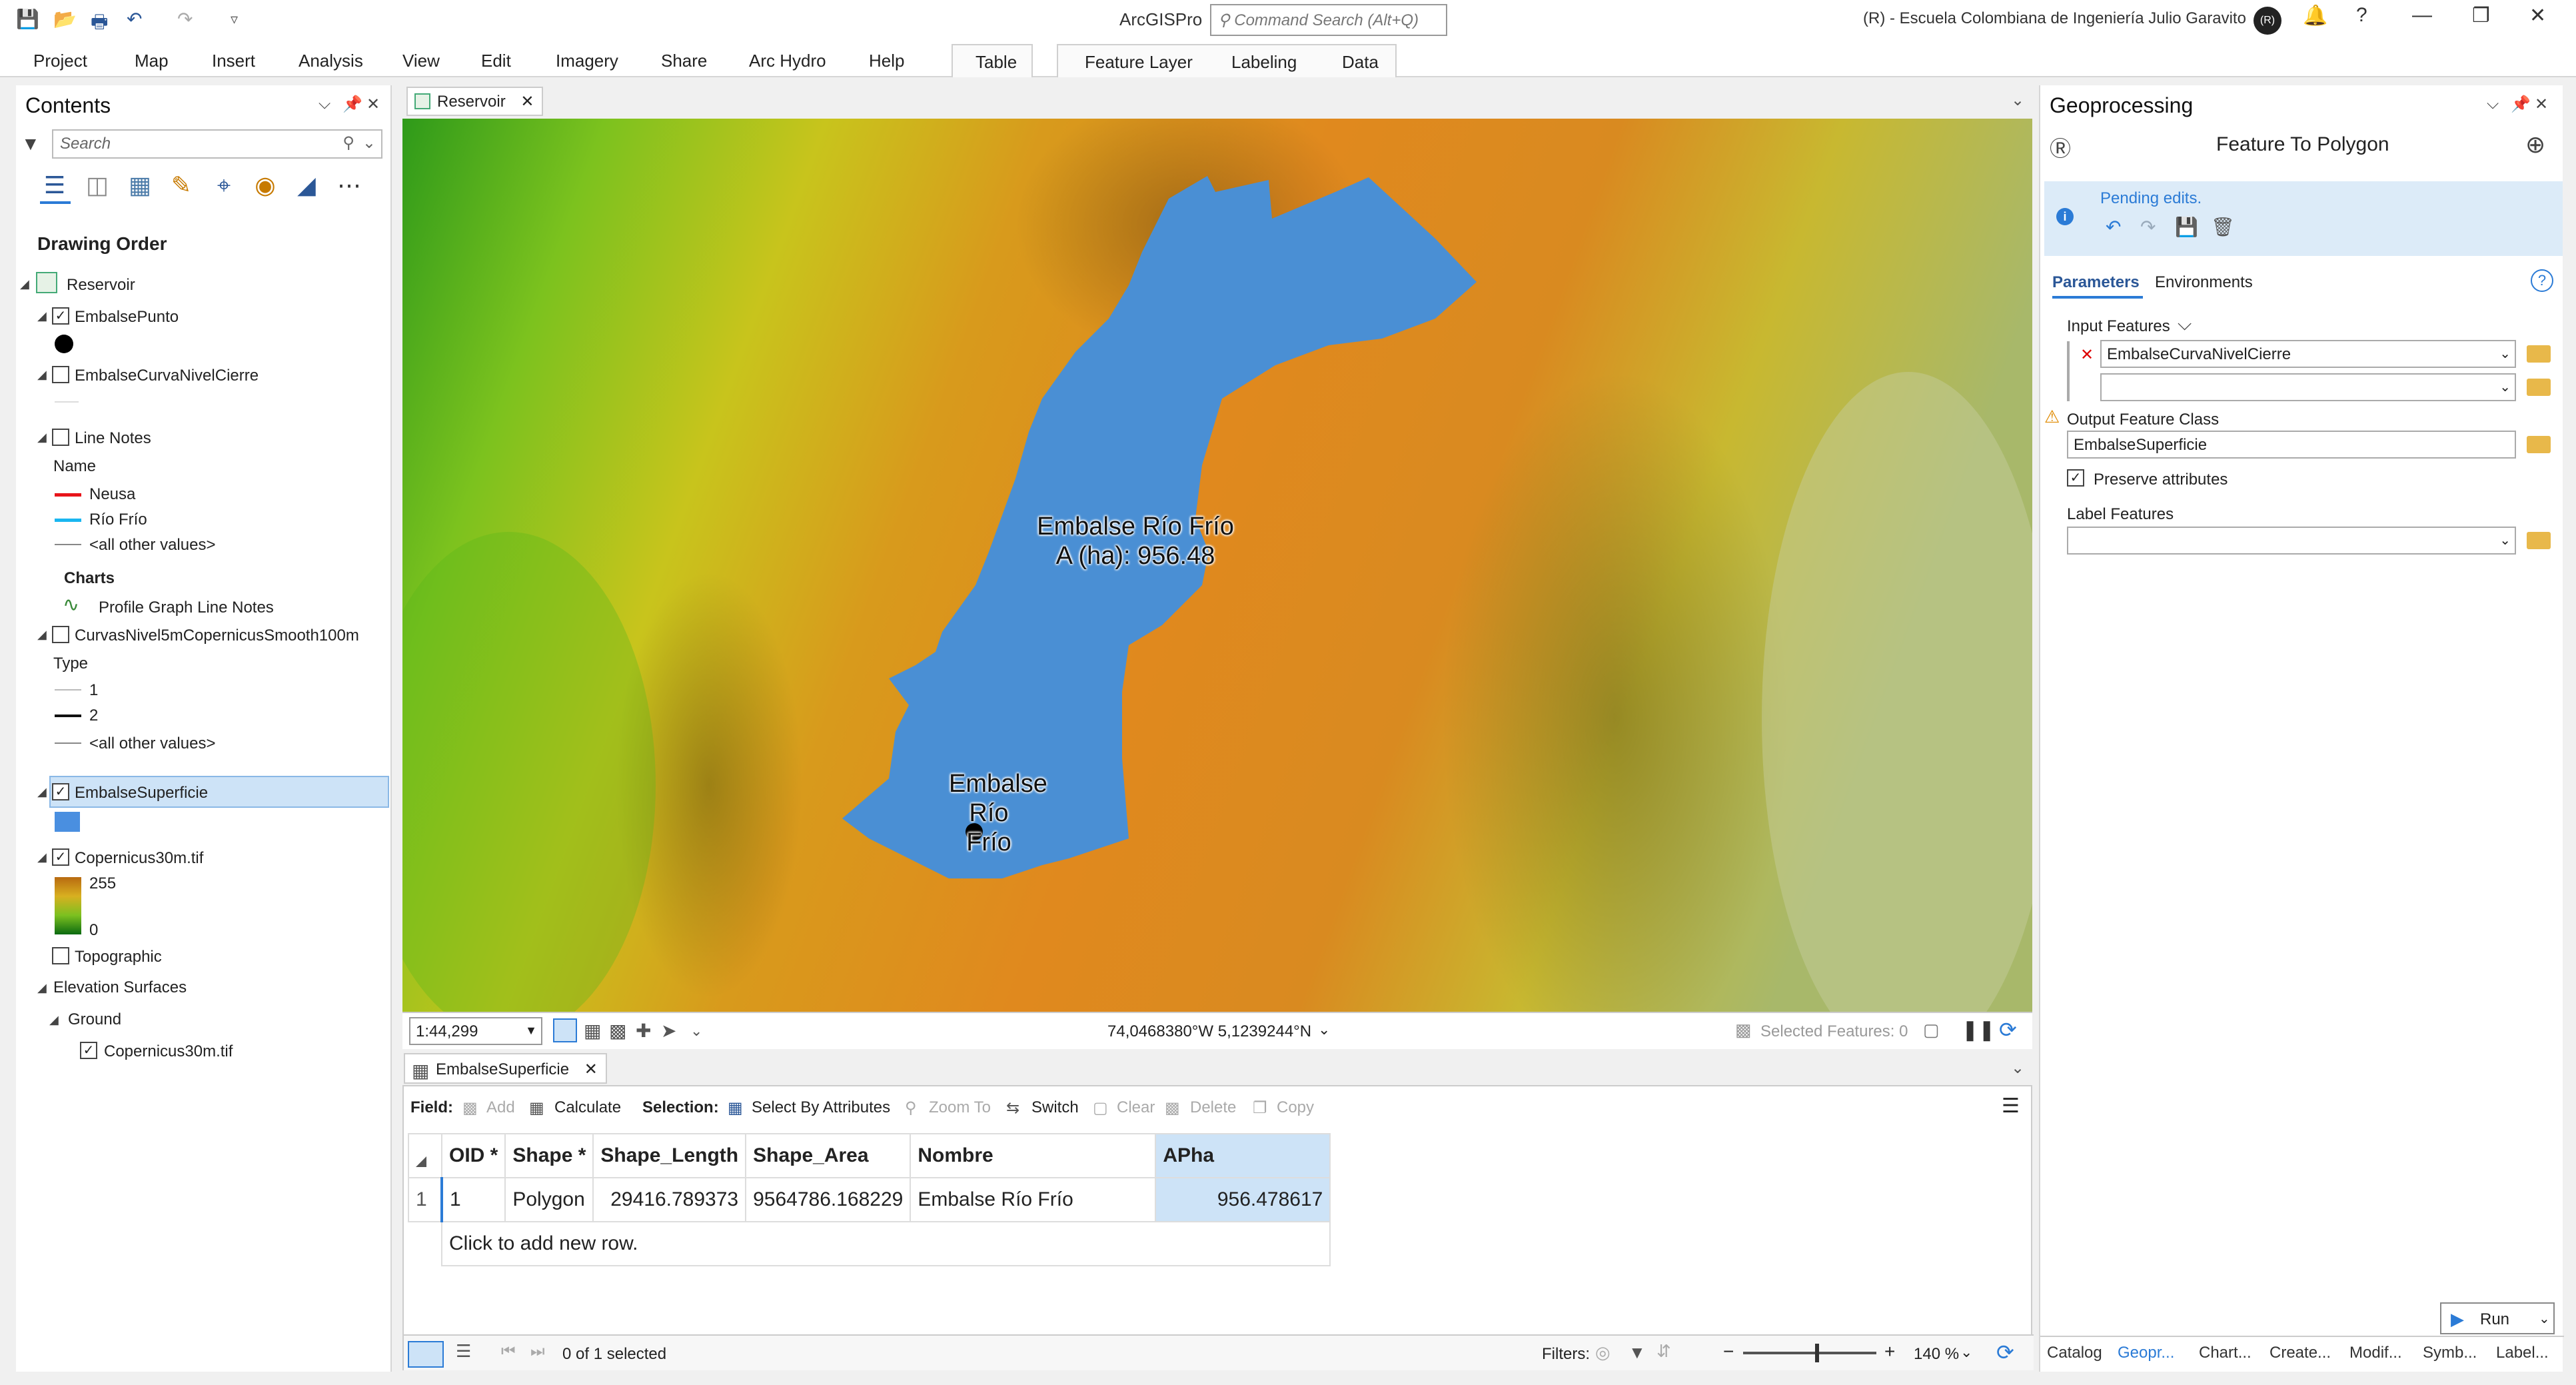  Describe the element at coordinates (68, 495) in the screenshot. I see `neusa-line-symbol` at that location.